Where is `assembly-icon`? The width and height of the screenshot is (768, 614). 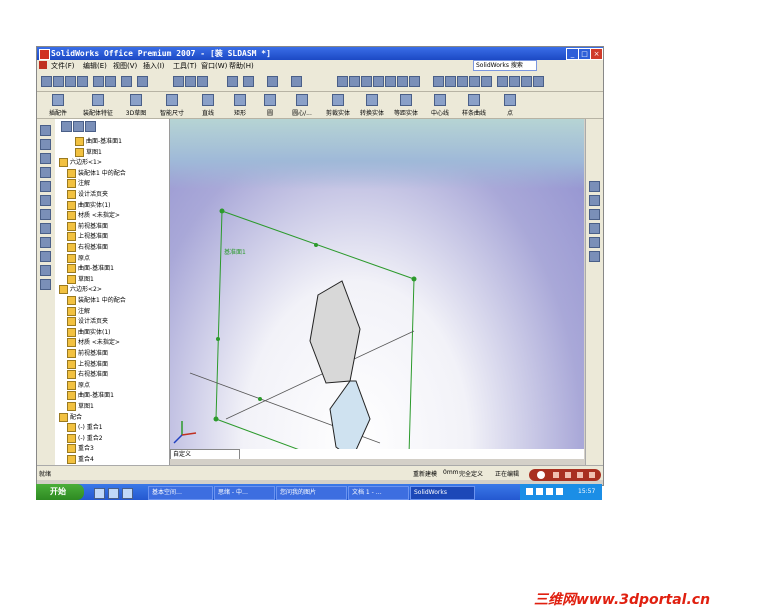
assembly-icon is located at coordinates (190, 81).